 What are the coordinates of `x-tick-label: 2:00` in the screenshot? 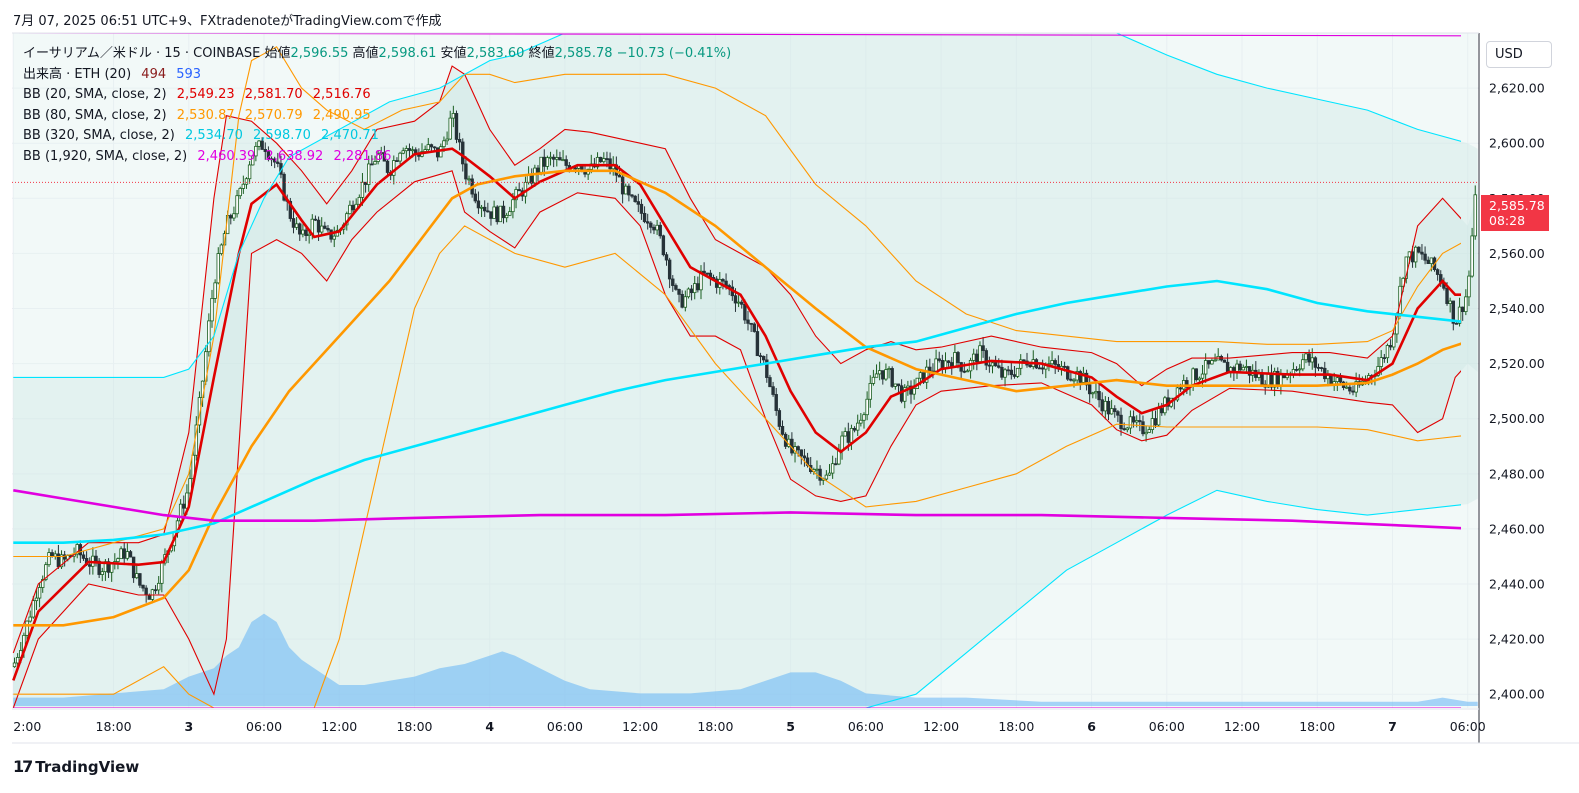 It's located at (27, 726).